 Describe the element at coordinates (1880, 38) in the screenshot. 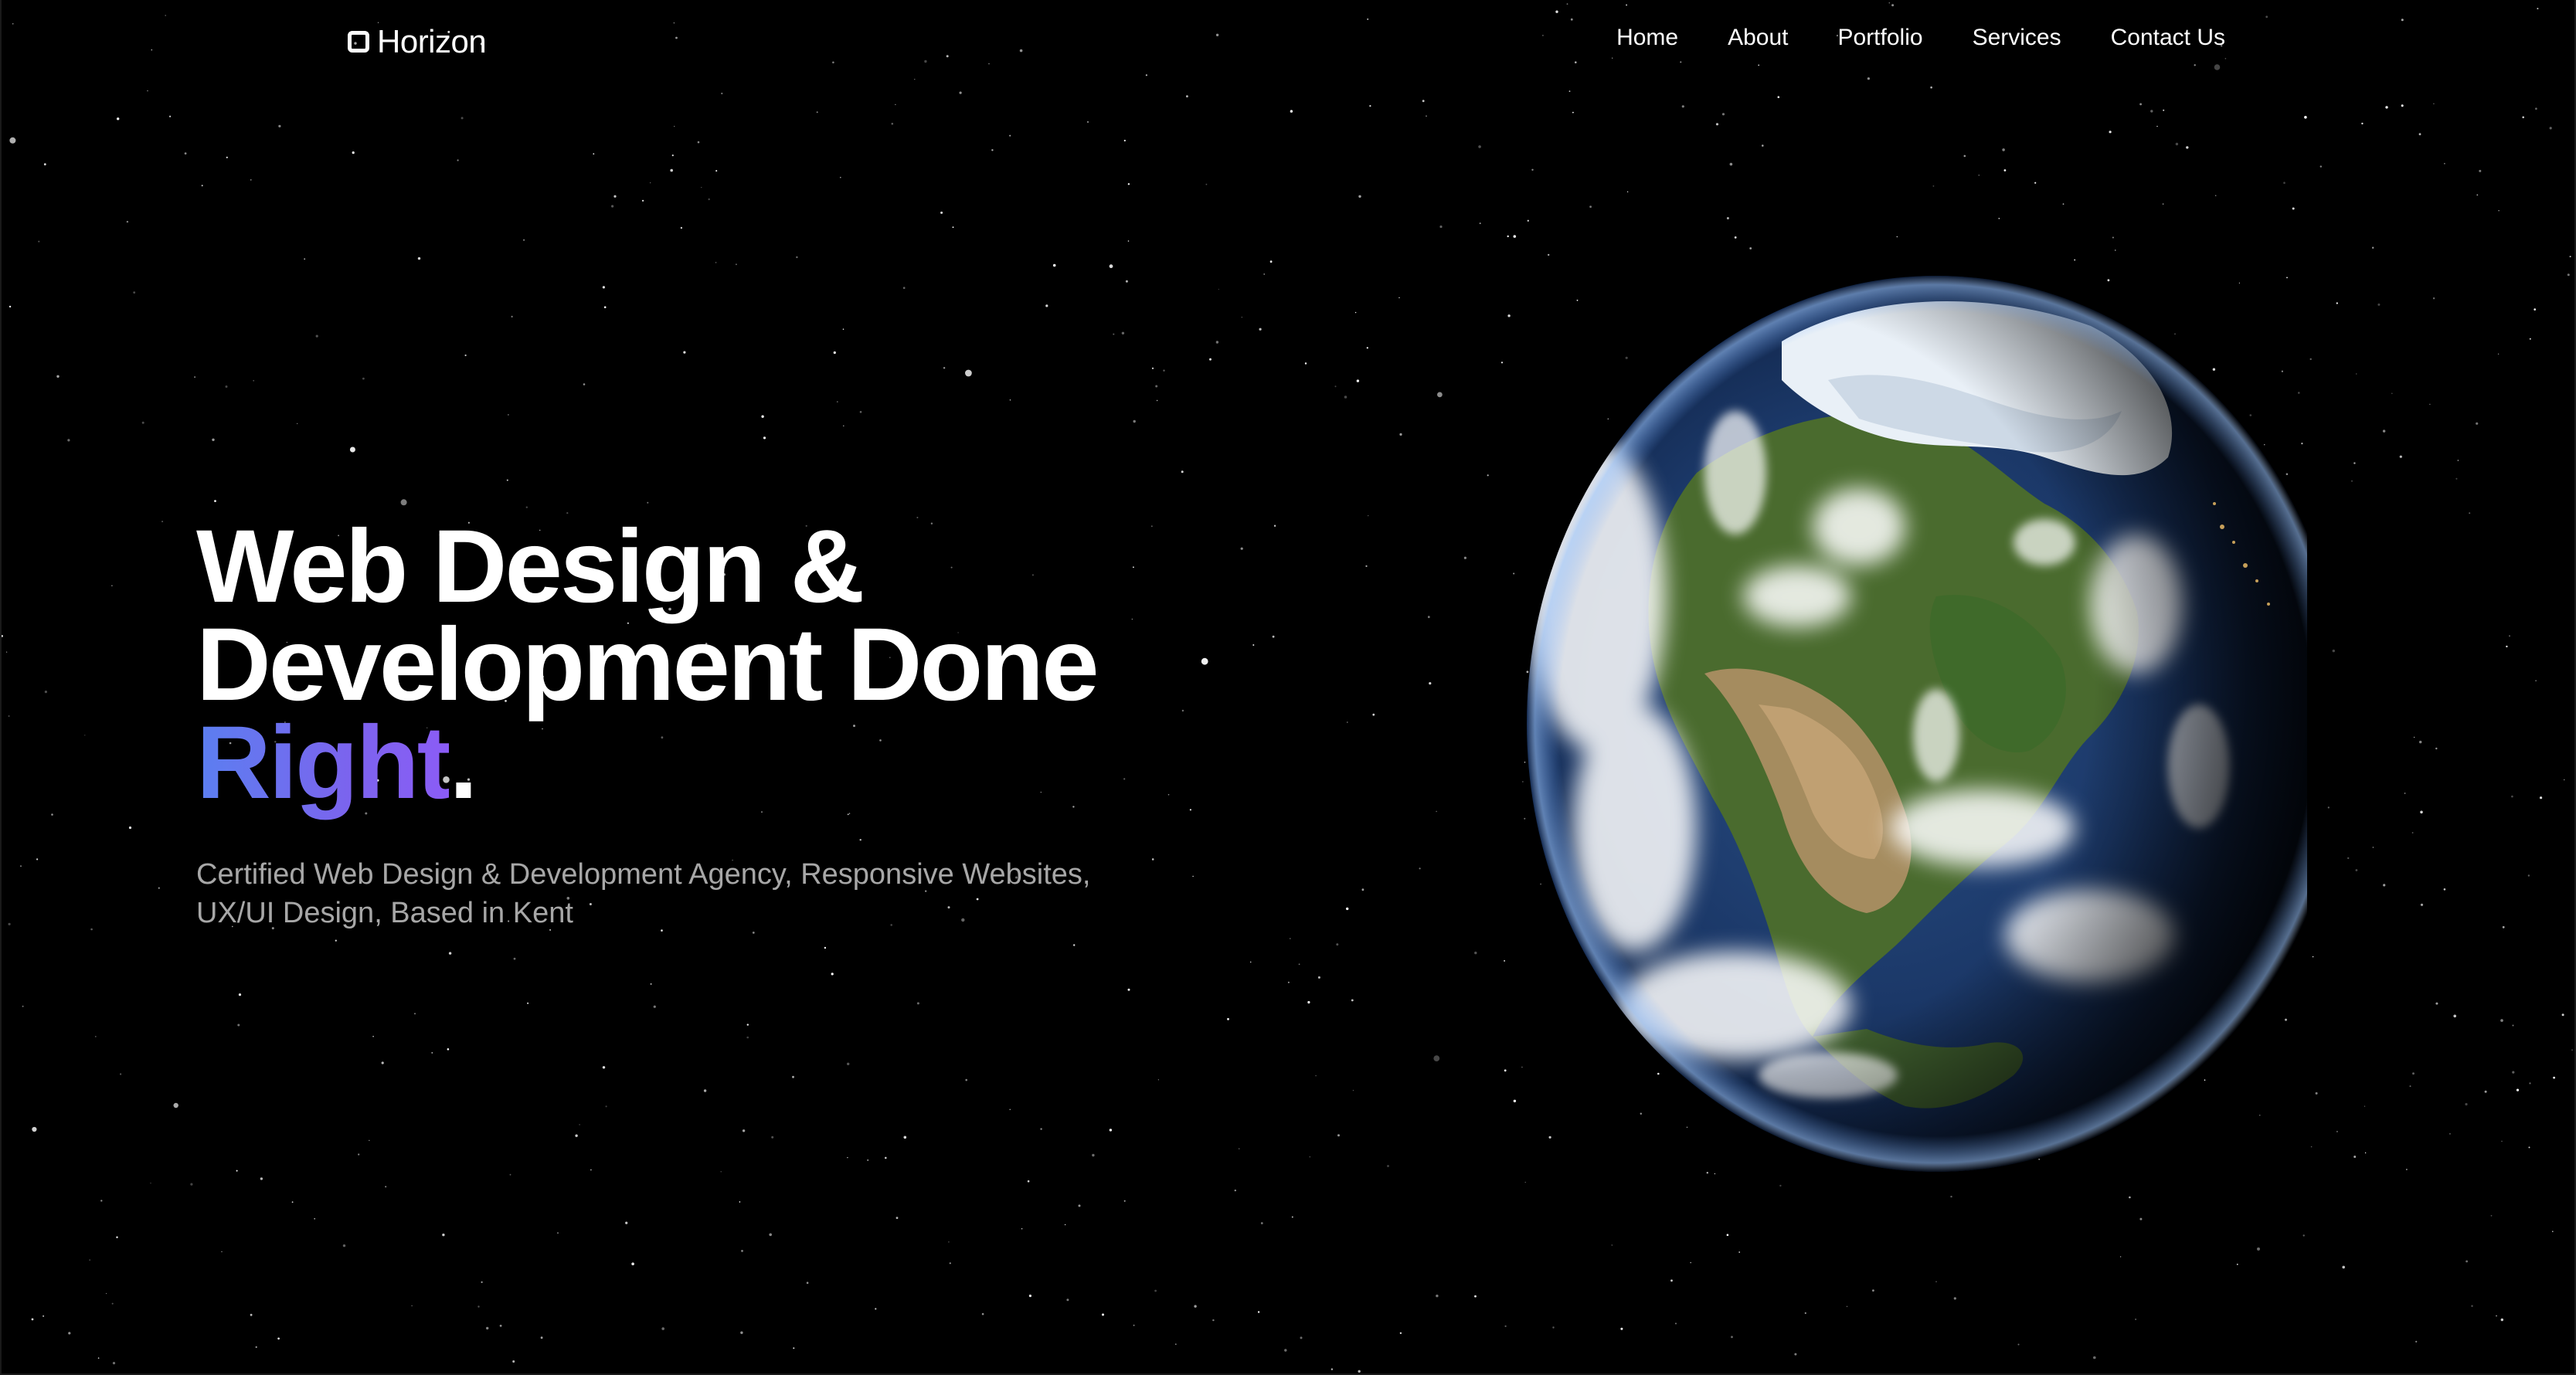

I see `nav-item-portfolio: Portfolio` at that location.